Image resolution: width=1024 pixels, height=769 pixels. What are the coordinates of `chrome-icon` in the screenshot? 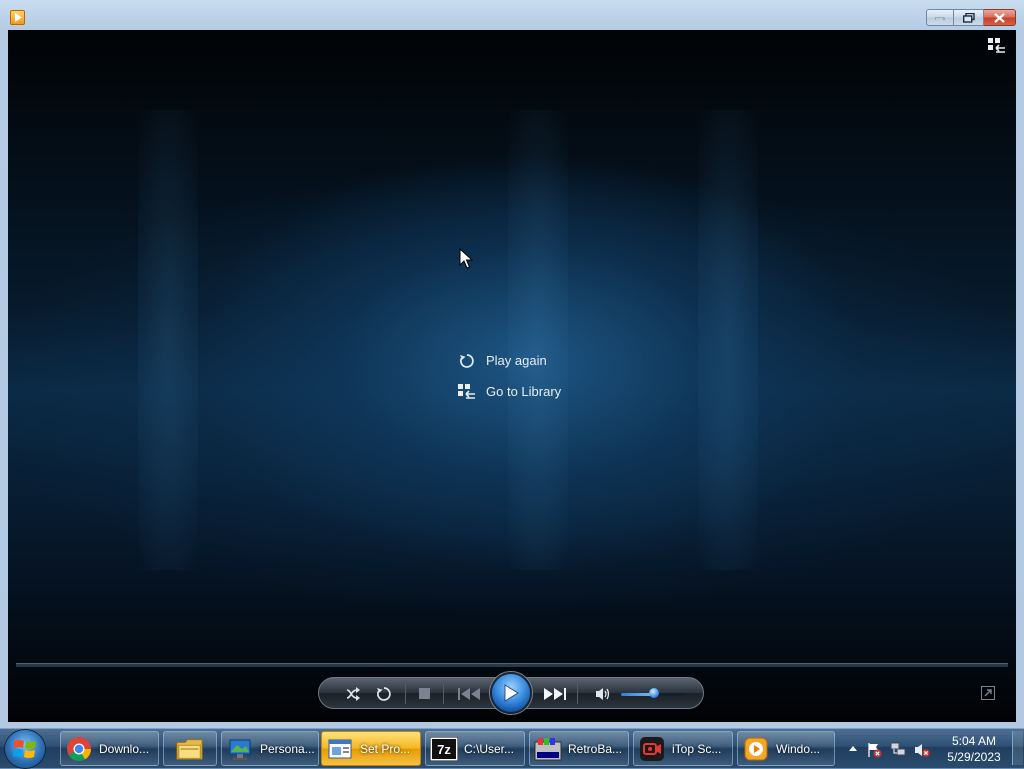 It's located at (79, 749).